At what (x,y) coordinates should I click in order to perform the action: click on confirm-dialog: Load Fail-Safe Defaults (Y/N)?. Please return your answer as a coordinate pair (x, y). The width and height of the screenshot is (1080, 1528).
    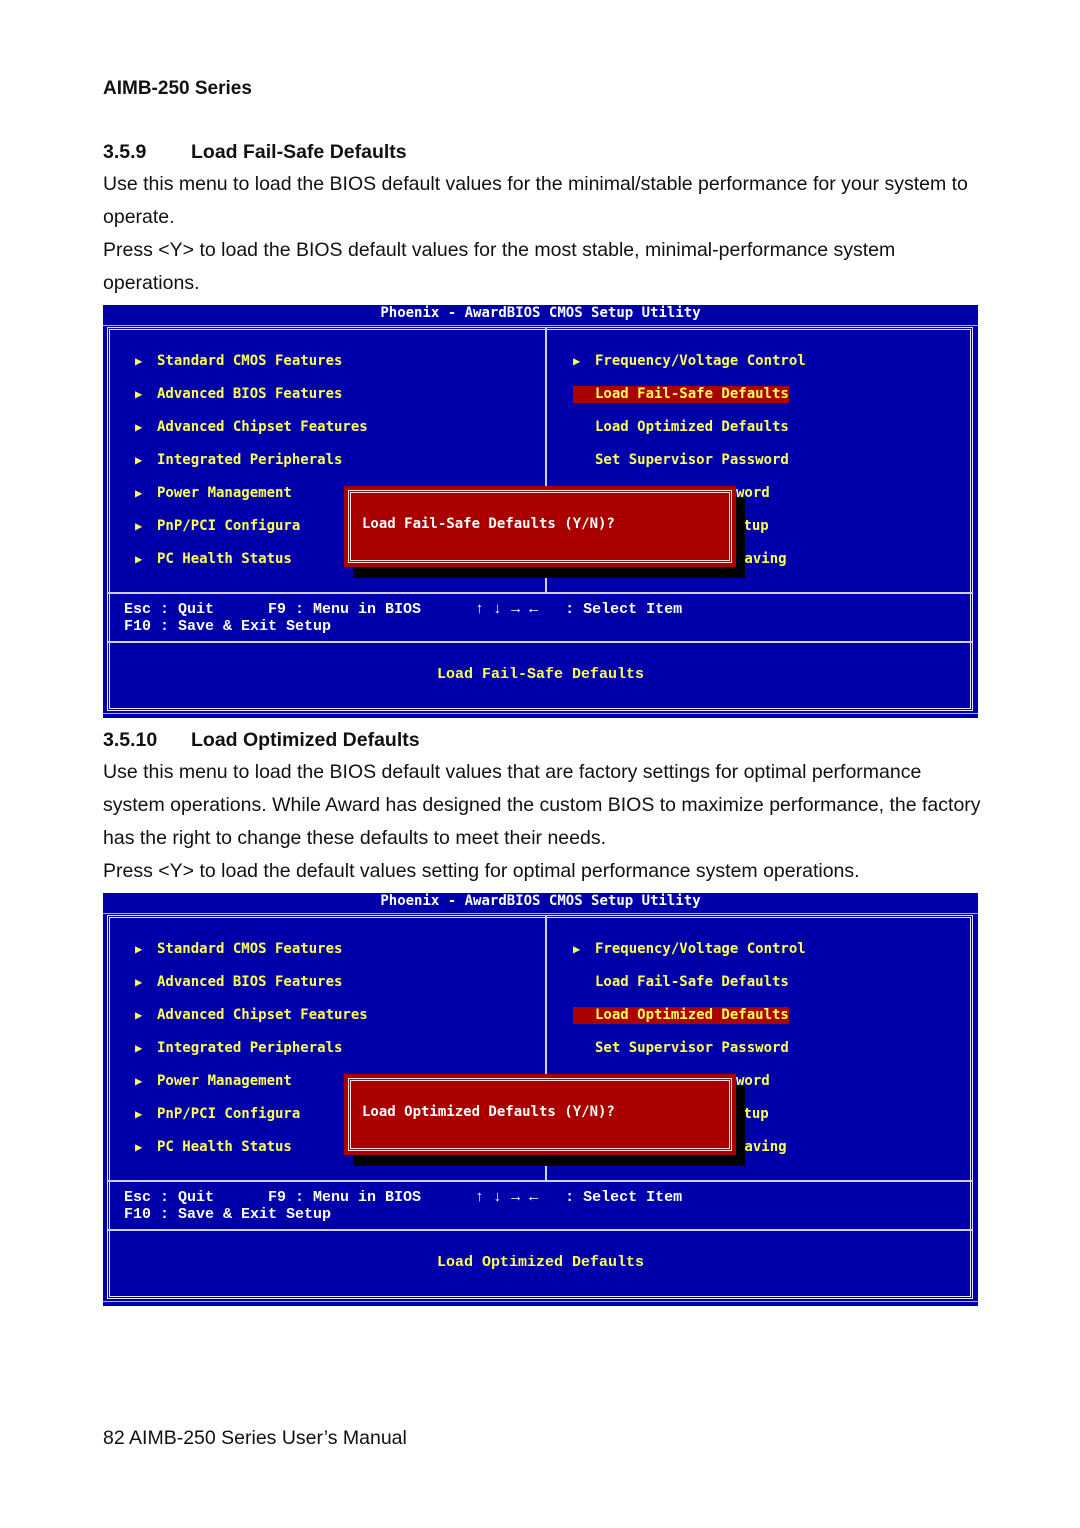
    Looking at the image, I should click on (540, 526).